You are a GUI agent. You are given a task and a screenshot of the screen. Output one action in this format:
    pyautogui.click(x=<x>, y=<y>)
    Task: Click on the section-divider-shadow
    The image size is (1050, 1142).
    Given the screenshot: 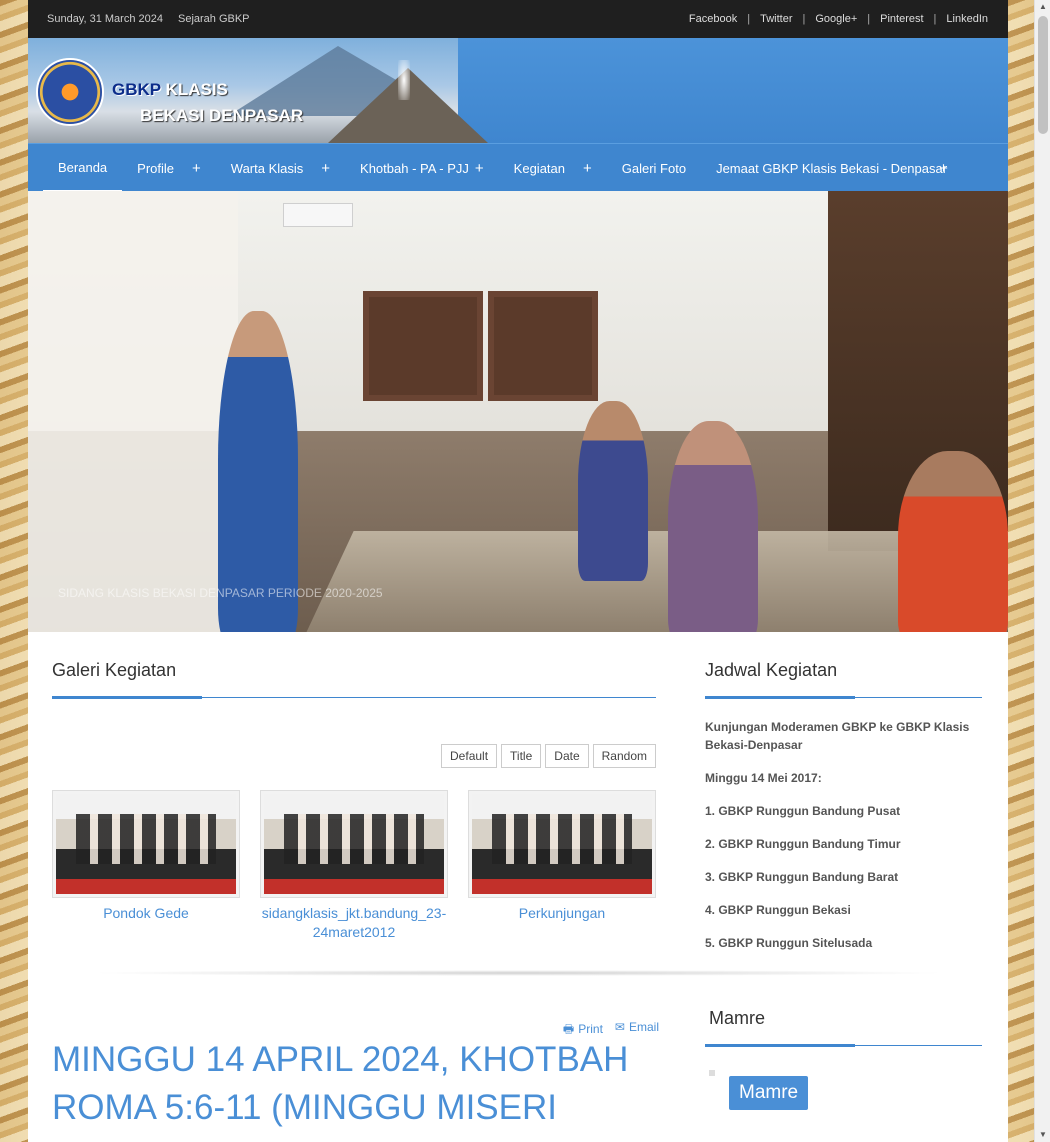 What is the action you would take?
    pyautogui.click(x=518, y=973)
    